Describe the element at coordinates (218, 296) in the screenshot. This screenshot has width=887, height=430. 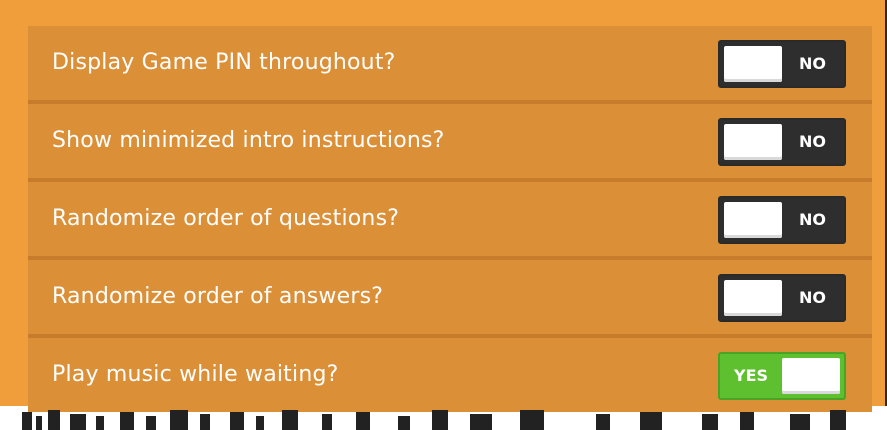
I see `setting-label: Randomize order of answers?` at that location.